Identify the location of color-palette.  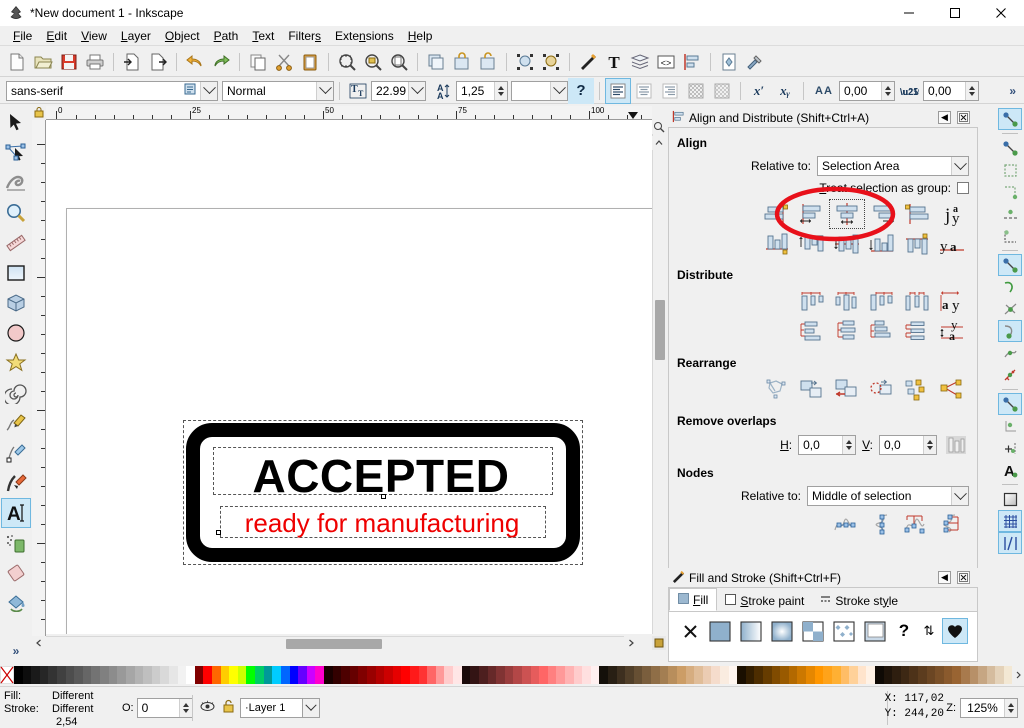
(512, 675).